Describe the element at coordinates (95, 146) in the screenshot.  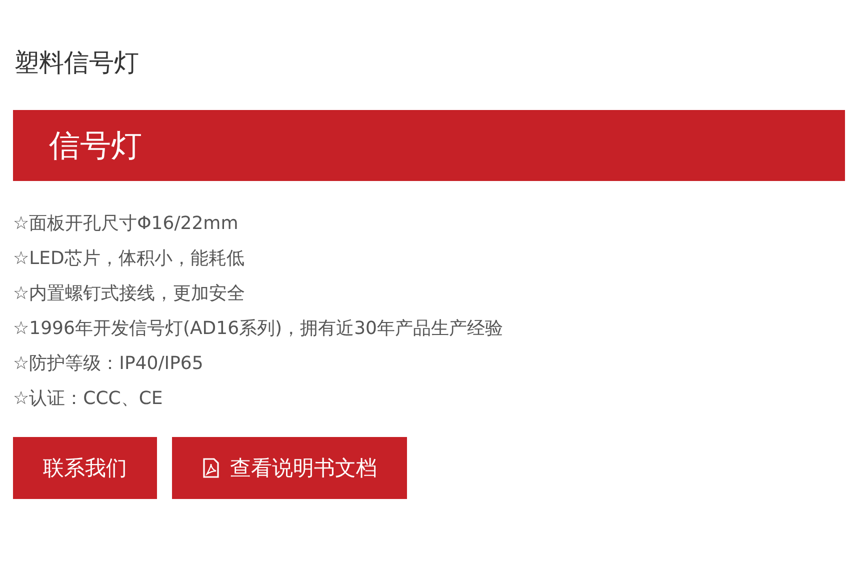
I see `banner-title: 信号灯` at that location.